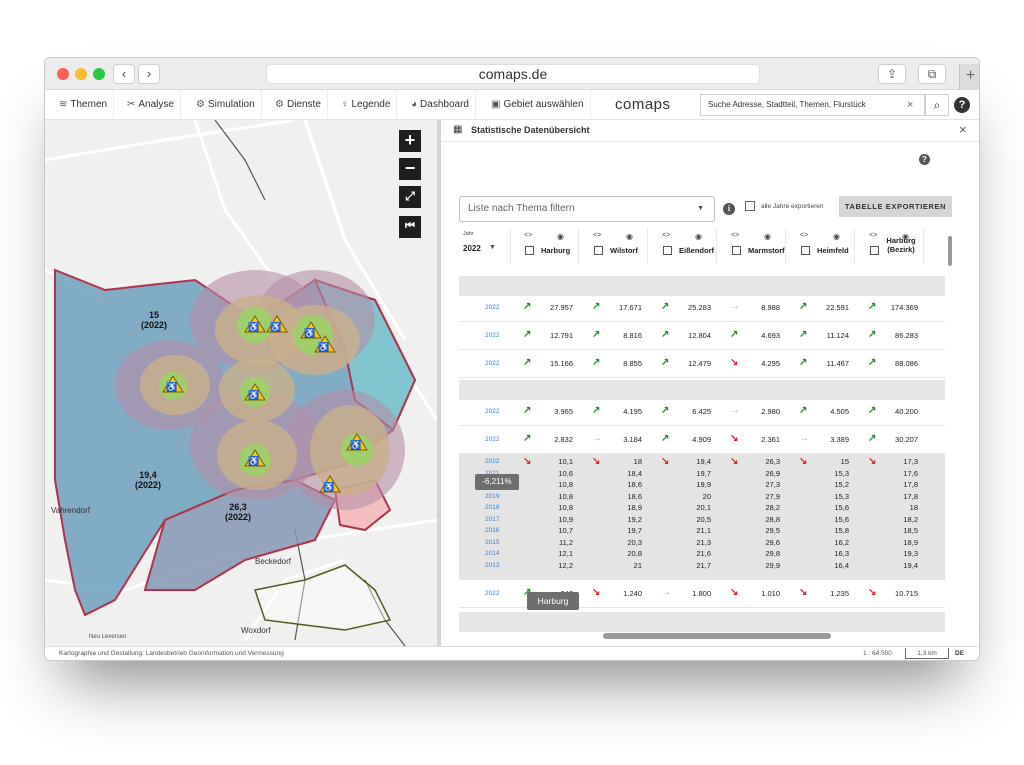 The width and height of the screenshot is (1024, 765). I want to click on menu-dienste: ⚙ Dienste, so click(298, 105).